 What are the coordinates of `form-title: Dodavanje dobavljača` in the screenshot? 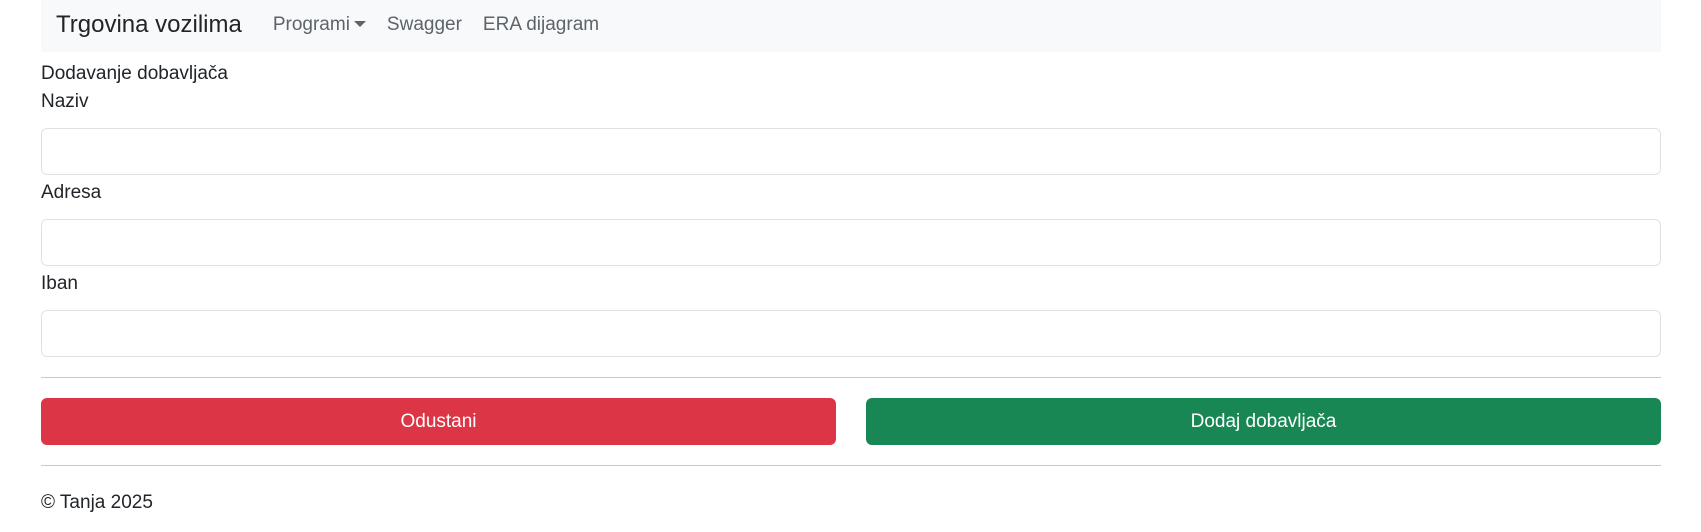 It's located at (134, 73).